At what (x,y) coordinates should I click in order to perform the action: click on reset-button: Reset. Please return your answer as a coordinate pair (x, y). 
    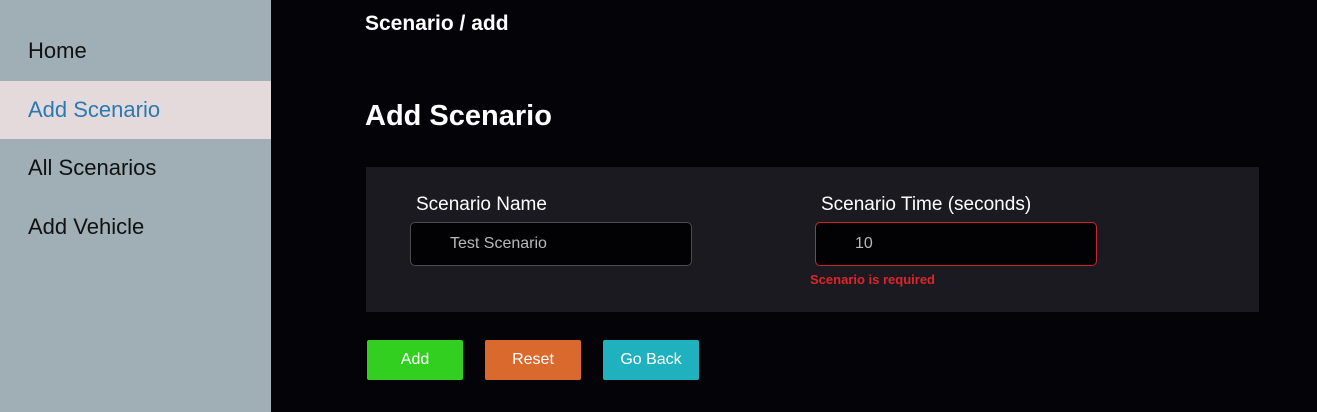
    Looking at the image, I should click on (533, 360).